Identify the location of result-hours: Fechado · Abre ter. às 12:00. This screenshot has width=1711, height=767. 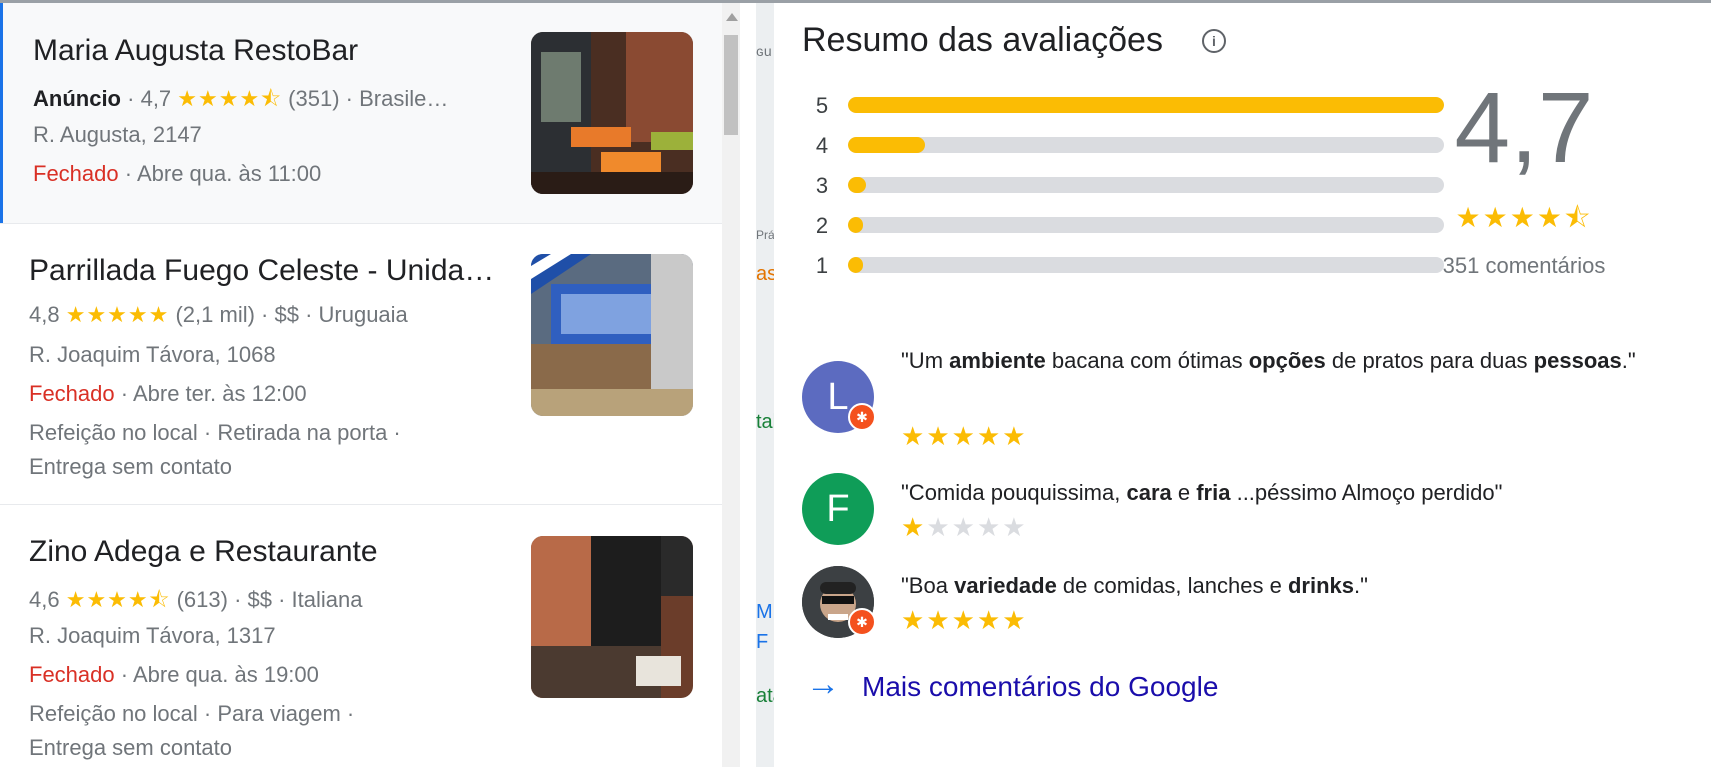
(168, 394).